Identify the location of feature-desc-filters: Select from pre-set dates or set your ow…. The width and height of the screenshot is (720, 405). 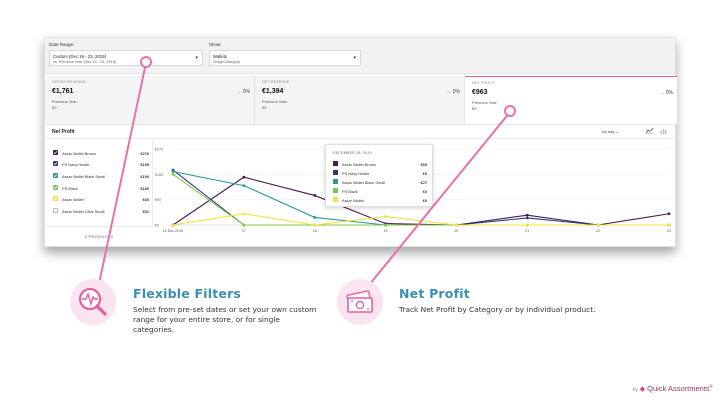
(225, 319).